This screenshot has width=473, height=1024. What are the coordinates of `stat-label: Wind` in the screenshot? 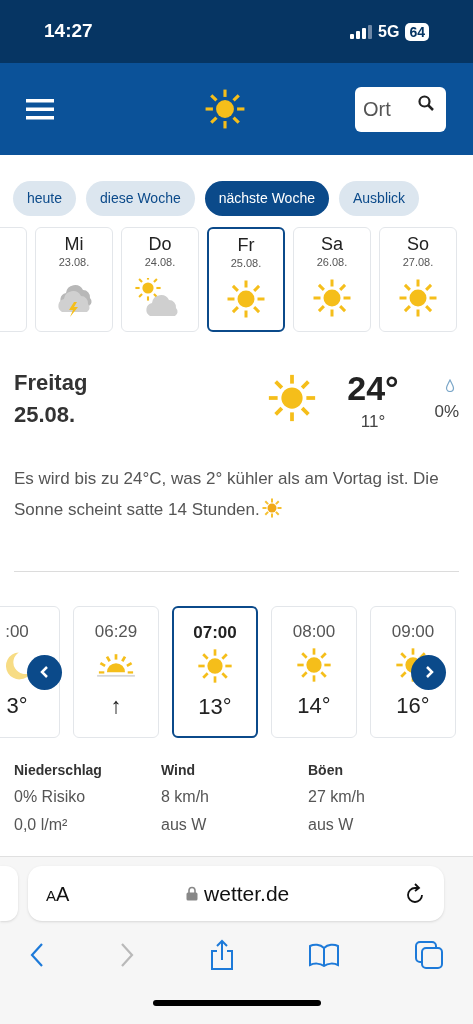 It's located at (179, 770).